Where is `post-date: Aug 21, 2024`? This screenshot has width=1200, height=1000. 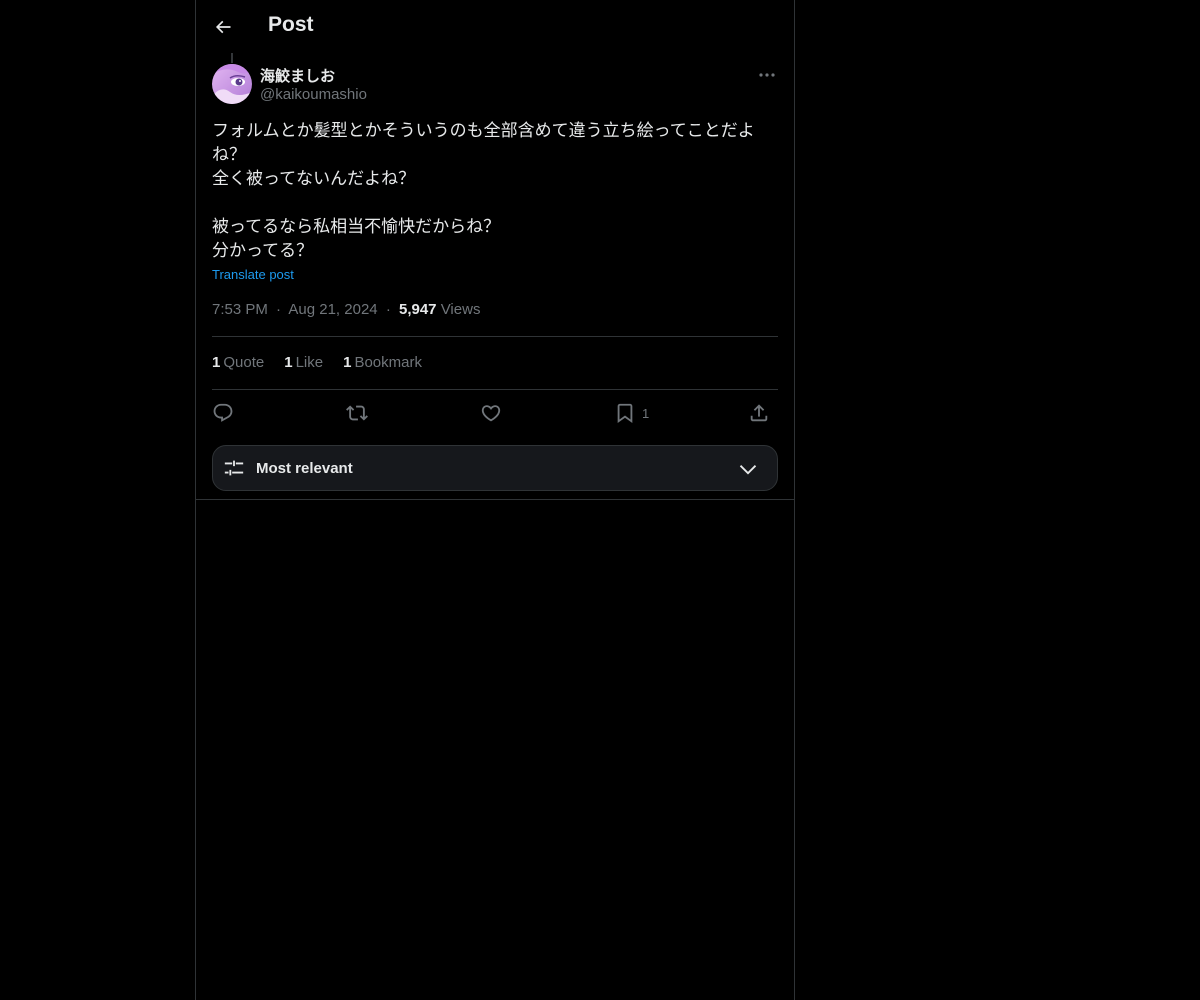
post-date: Aug 21, 2024 is located at coordinates (332, 309).